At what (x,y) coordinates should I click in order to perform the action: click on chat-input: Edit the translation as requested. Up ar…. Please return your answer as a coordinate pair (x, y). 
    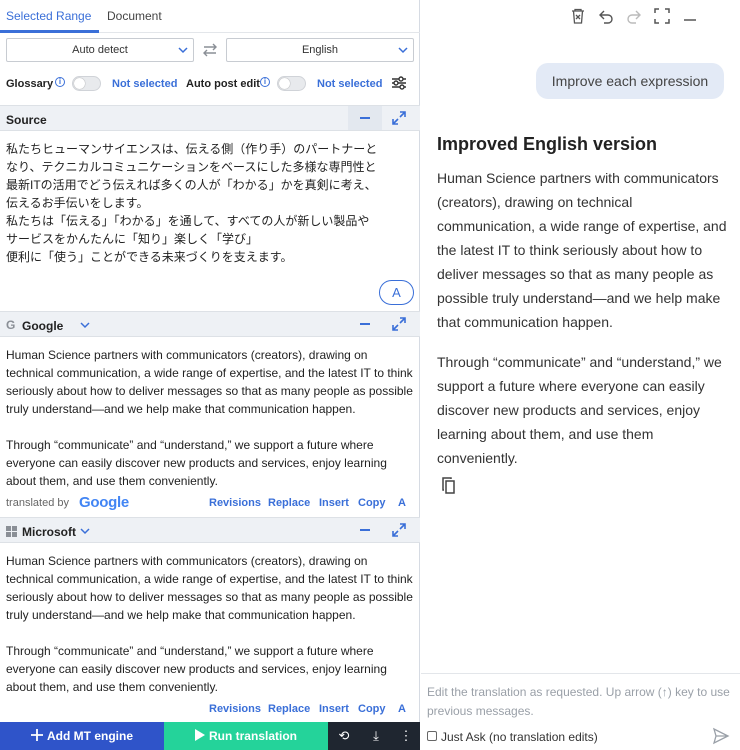
    Looking at the image, I should click on (579, 702).